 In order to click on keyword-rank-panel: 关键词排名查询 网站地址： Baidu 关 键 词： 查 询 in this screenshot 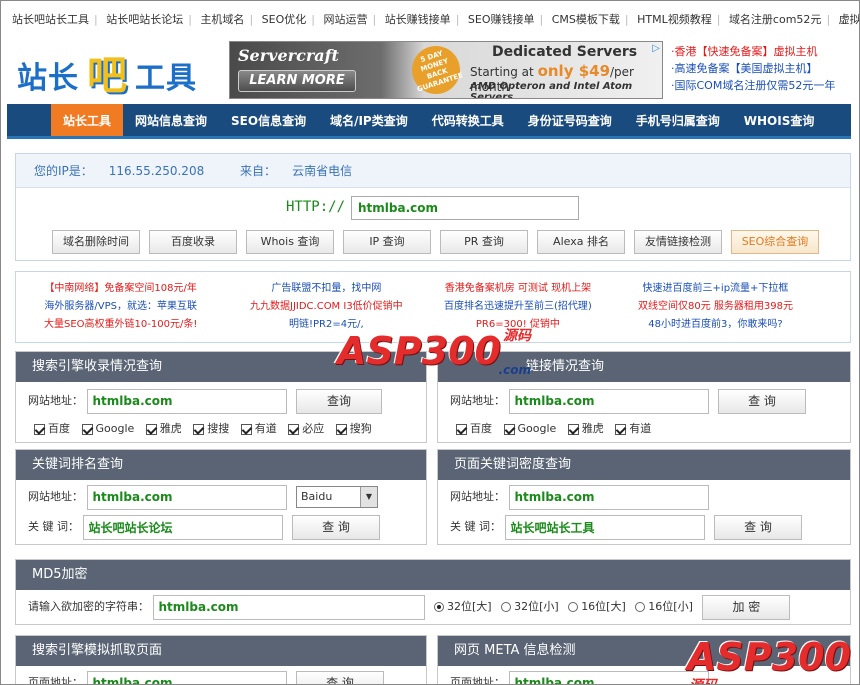, I will do `click(221, 497)`.